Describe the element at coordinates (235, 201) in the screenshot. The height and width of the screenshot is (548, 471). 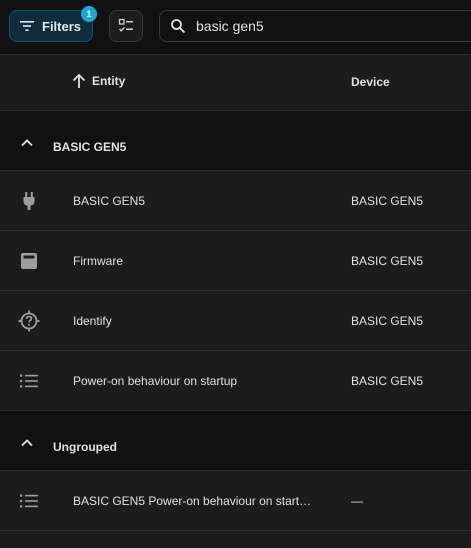
I see `table-row: BASIC GEN5 BASIC GEN5` at that location.